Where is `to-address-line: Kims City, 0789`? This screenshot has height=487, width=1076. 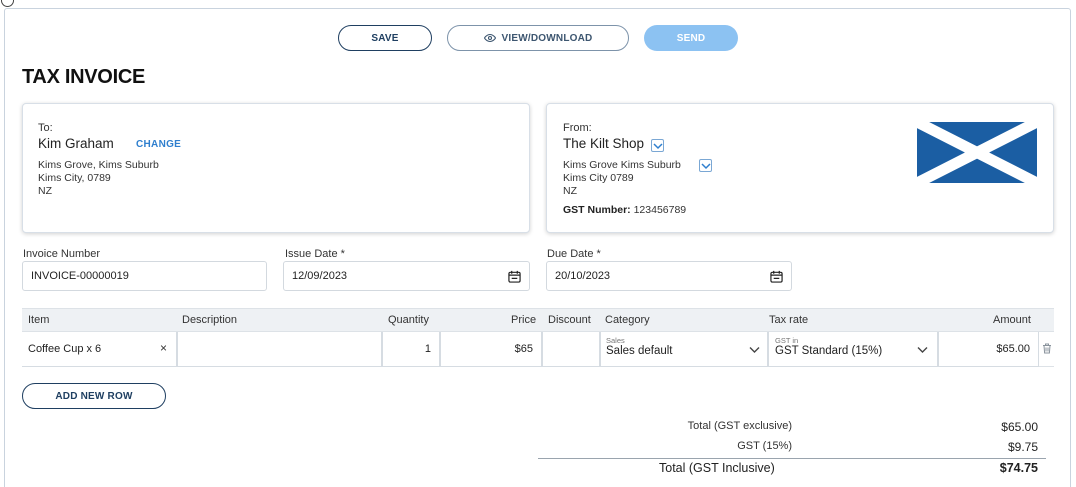
to-address-line: Kims City, 0789 is located at coordinates (74, 178).